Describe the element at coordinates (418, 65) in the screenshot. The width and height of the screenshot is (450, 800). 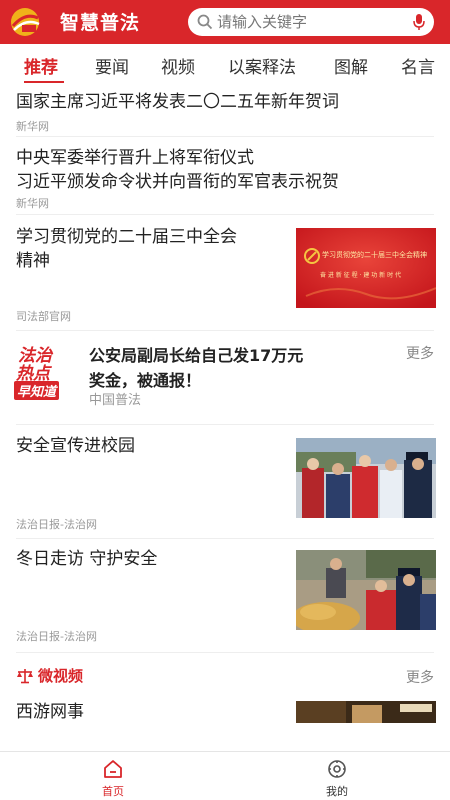
I see `tab-quotes: 名言` at that location.